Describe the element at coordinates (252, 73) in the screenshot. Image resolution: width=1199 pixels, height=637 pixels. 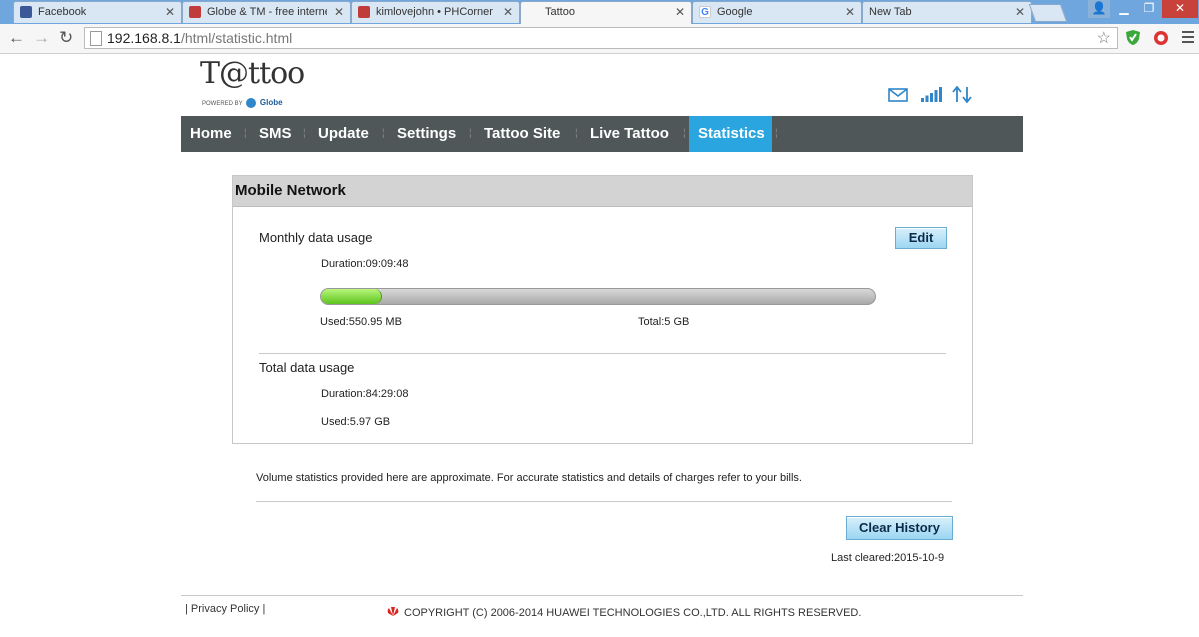
I see `brand-name: T@ttoo` at that location.